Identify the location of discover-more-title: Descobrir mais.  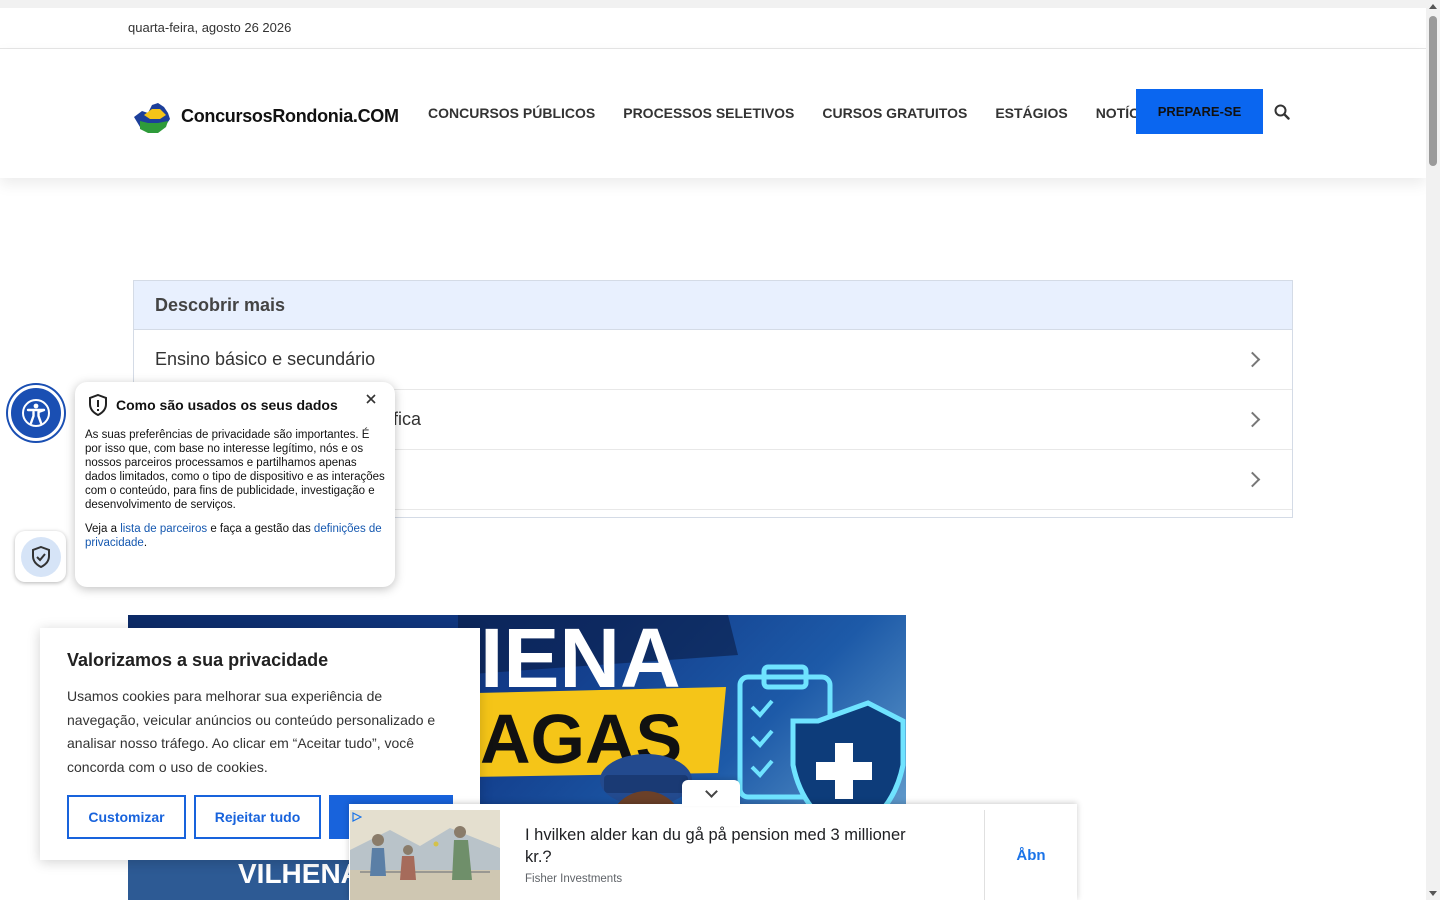
(713, 305).